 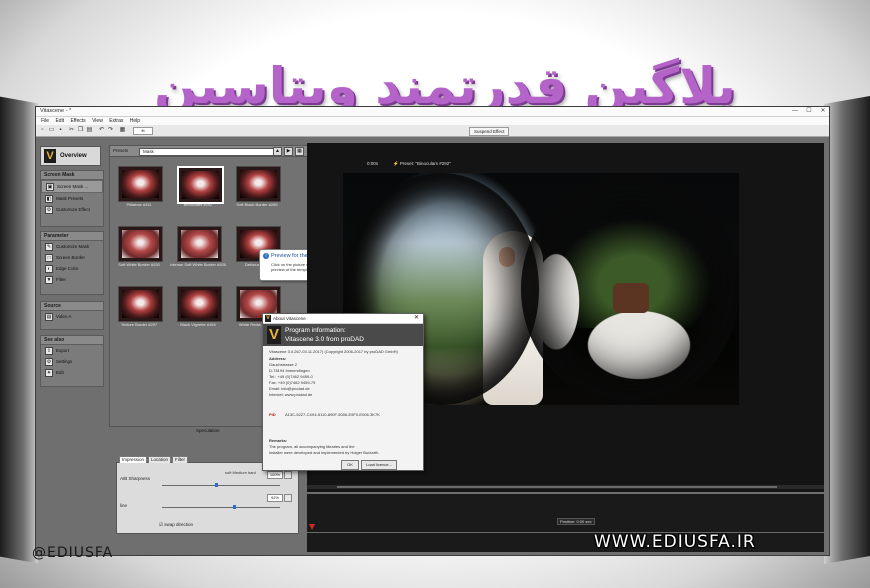 I want to click on preset-readout: ⚡ Preset: "Binoculars #292", so click(x=422, y=163).